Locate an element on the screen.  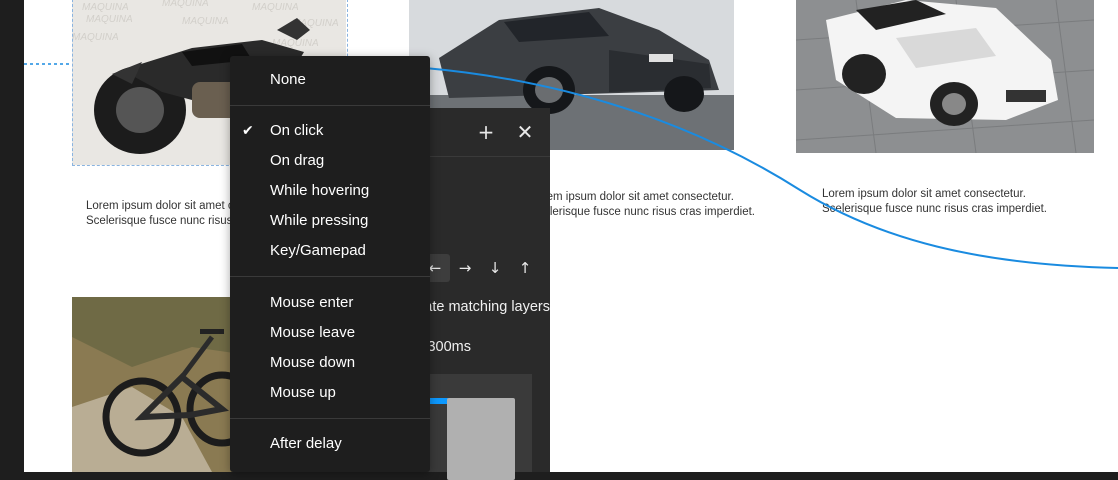
menu-item-while-pressing: While pressing is located at coordinates (330, 221).